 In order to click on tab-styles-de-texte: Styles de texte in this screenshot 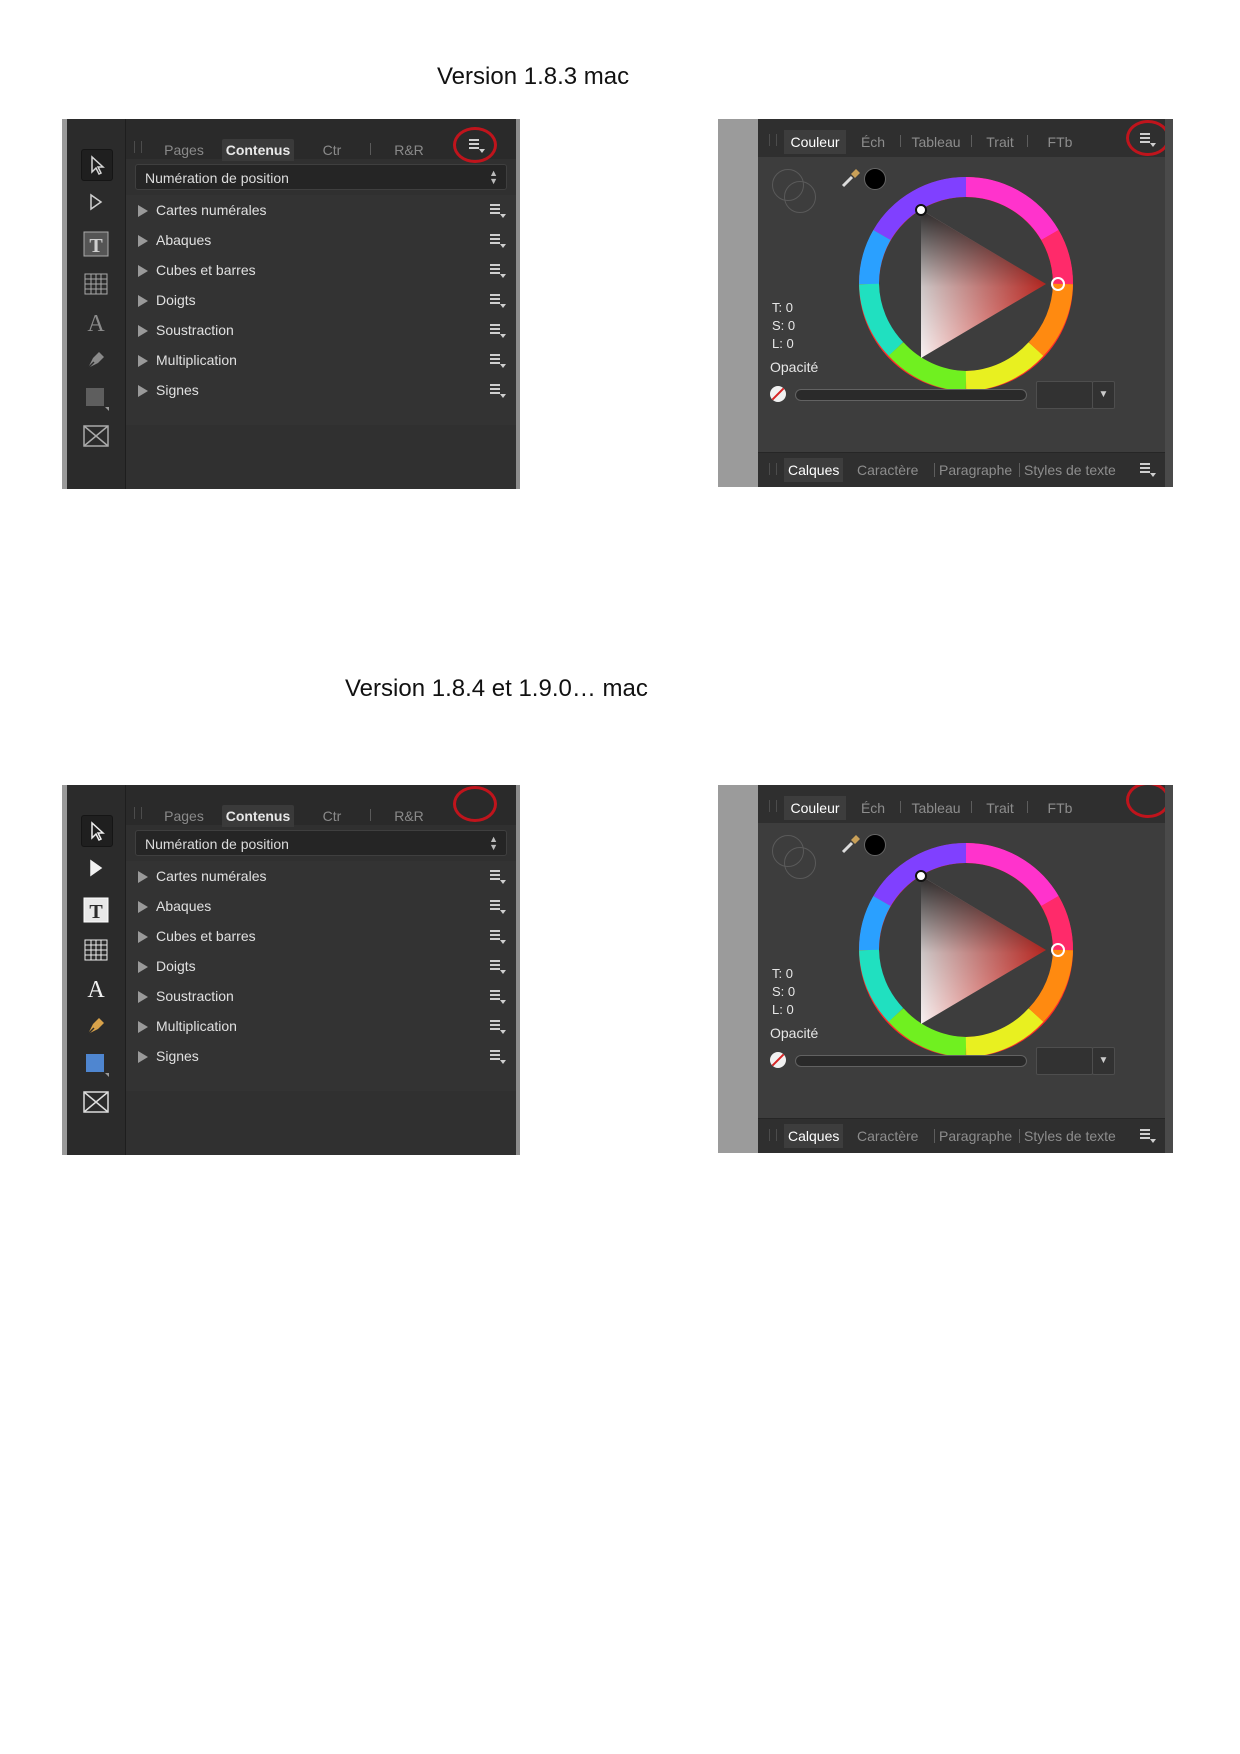, I will do `click(1070, 470)`.